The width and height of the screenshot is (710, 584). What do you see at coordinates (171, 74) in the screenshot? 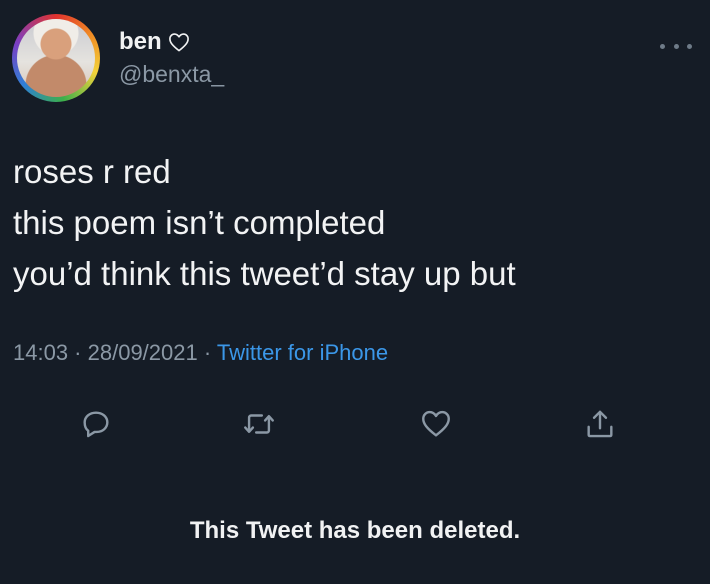
I see `user-handle: @benxta_` at bounding box center [171, 74].